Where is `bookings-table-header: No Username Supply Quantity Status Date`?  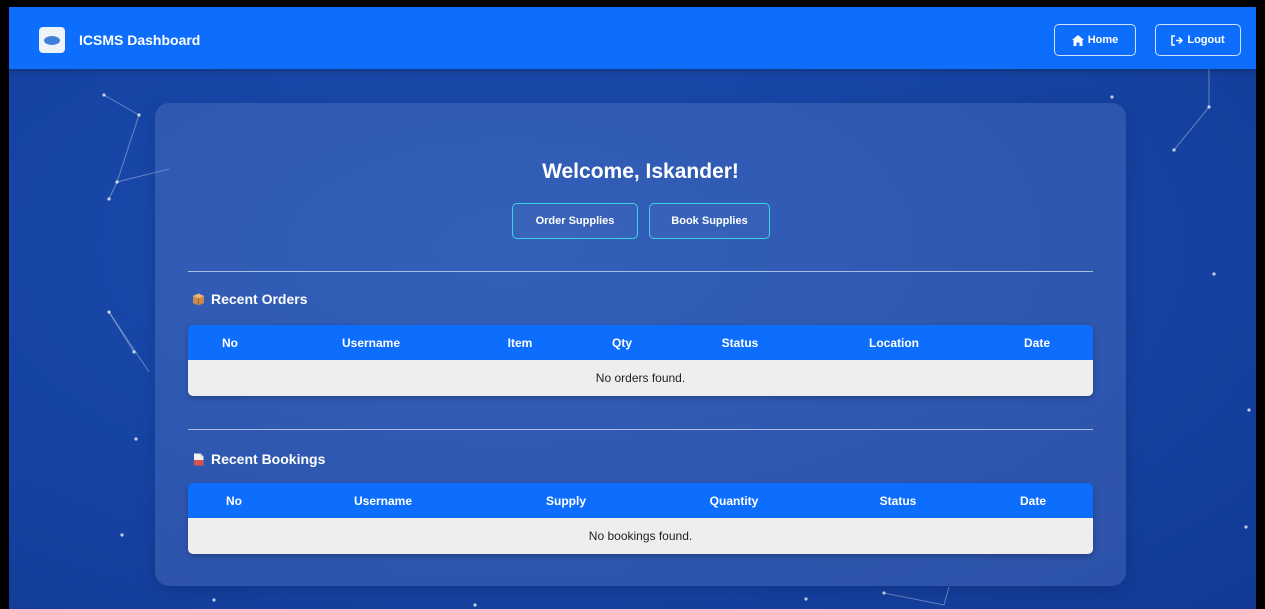 bookings-table-header: No Username Supply Quantity Status Date is located at coordinates (640, 500).